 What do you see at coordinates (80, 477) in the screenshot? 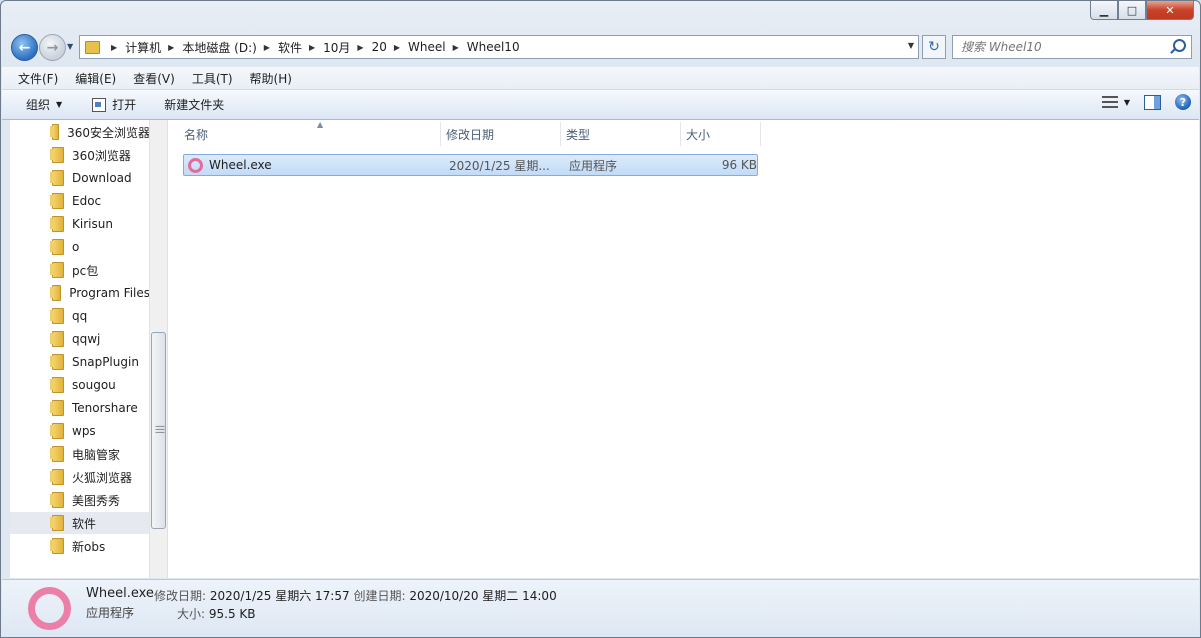
I see `nav-folder-item: 火狐浏览器` at bounding box center [80, 477].